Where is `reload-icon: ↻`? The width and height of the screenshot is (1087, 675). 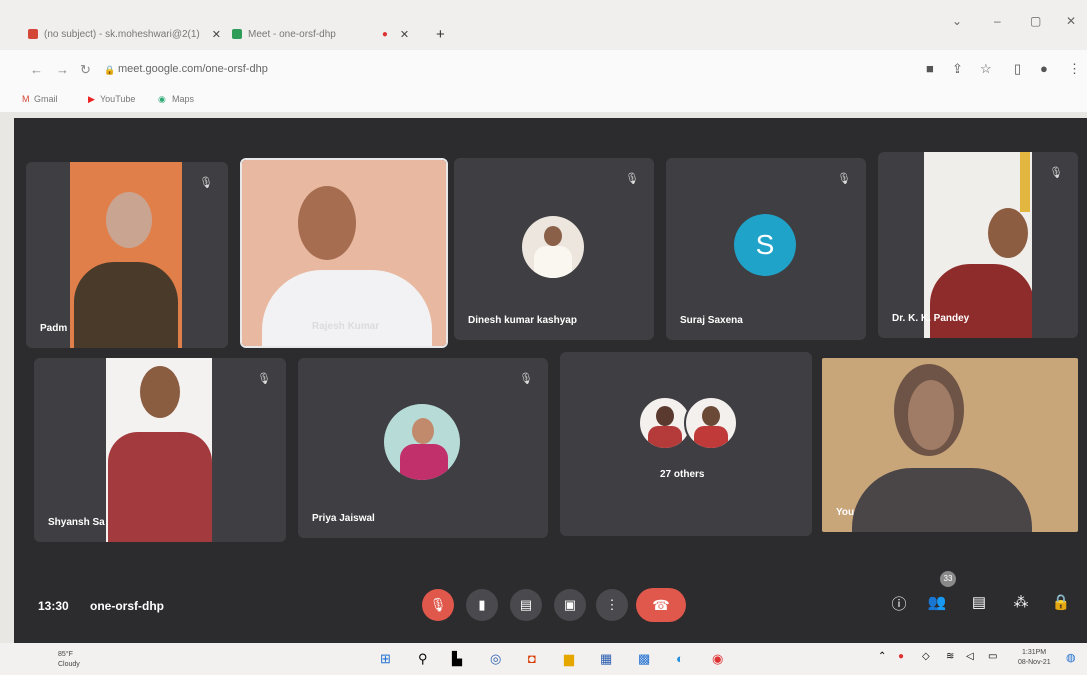
reload-icon: ↻ is located at coordinates (85, 70).